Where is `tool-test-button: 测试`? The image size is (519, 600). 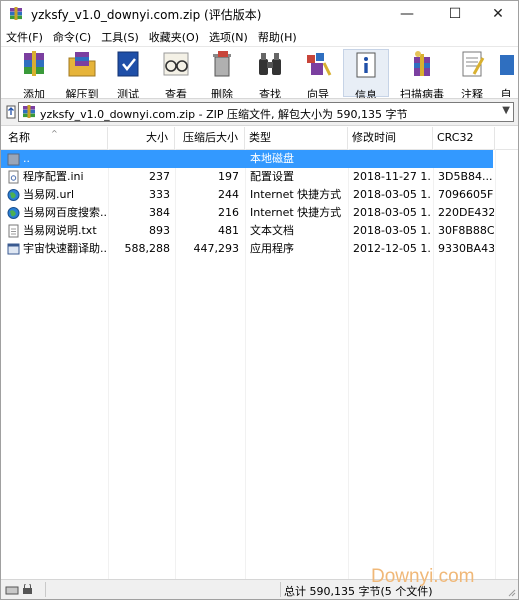
tool-test-button: 测试 is located at coordinates (128, 75).